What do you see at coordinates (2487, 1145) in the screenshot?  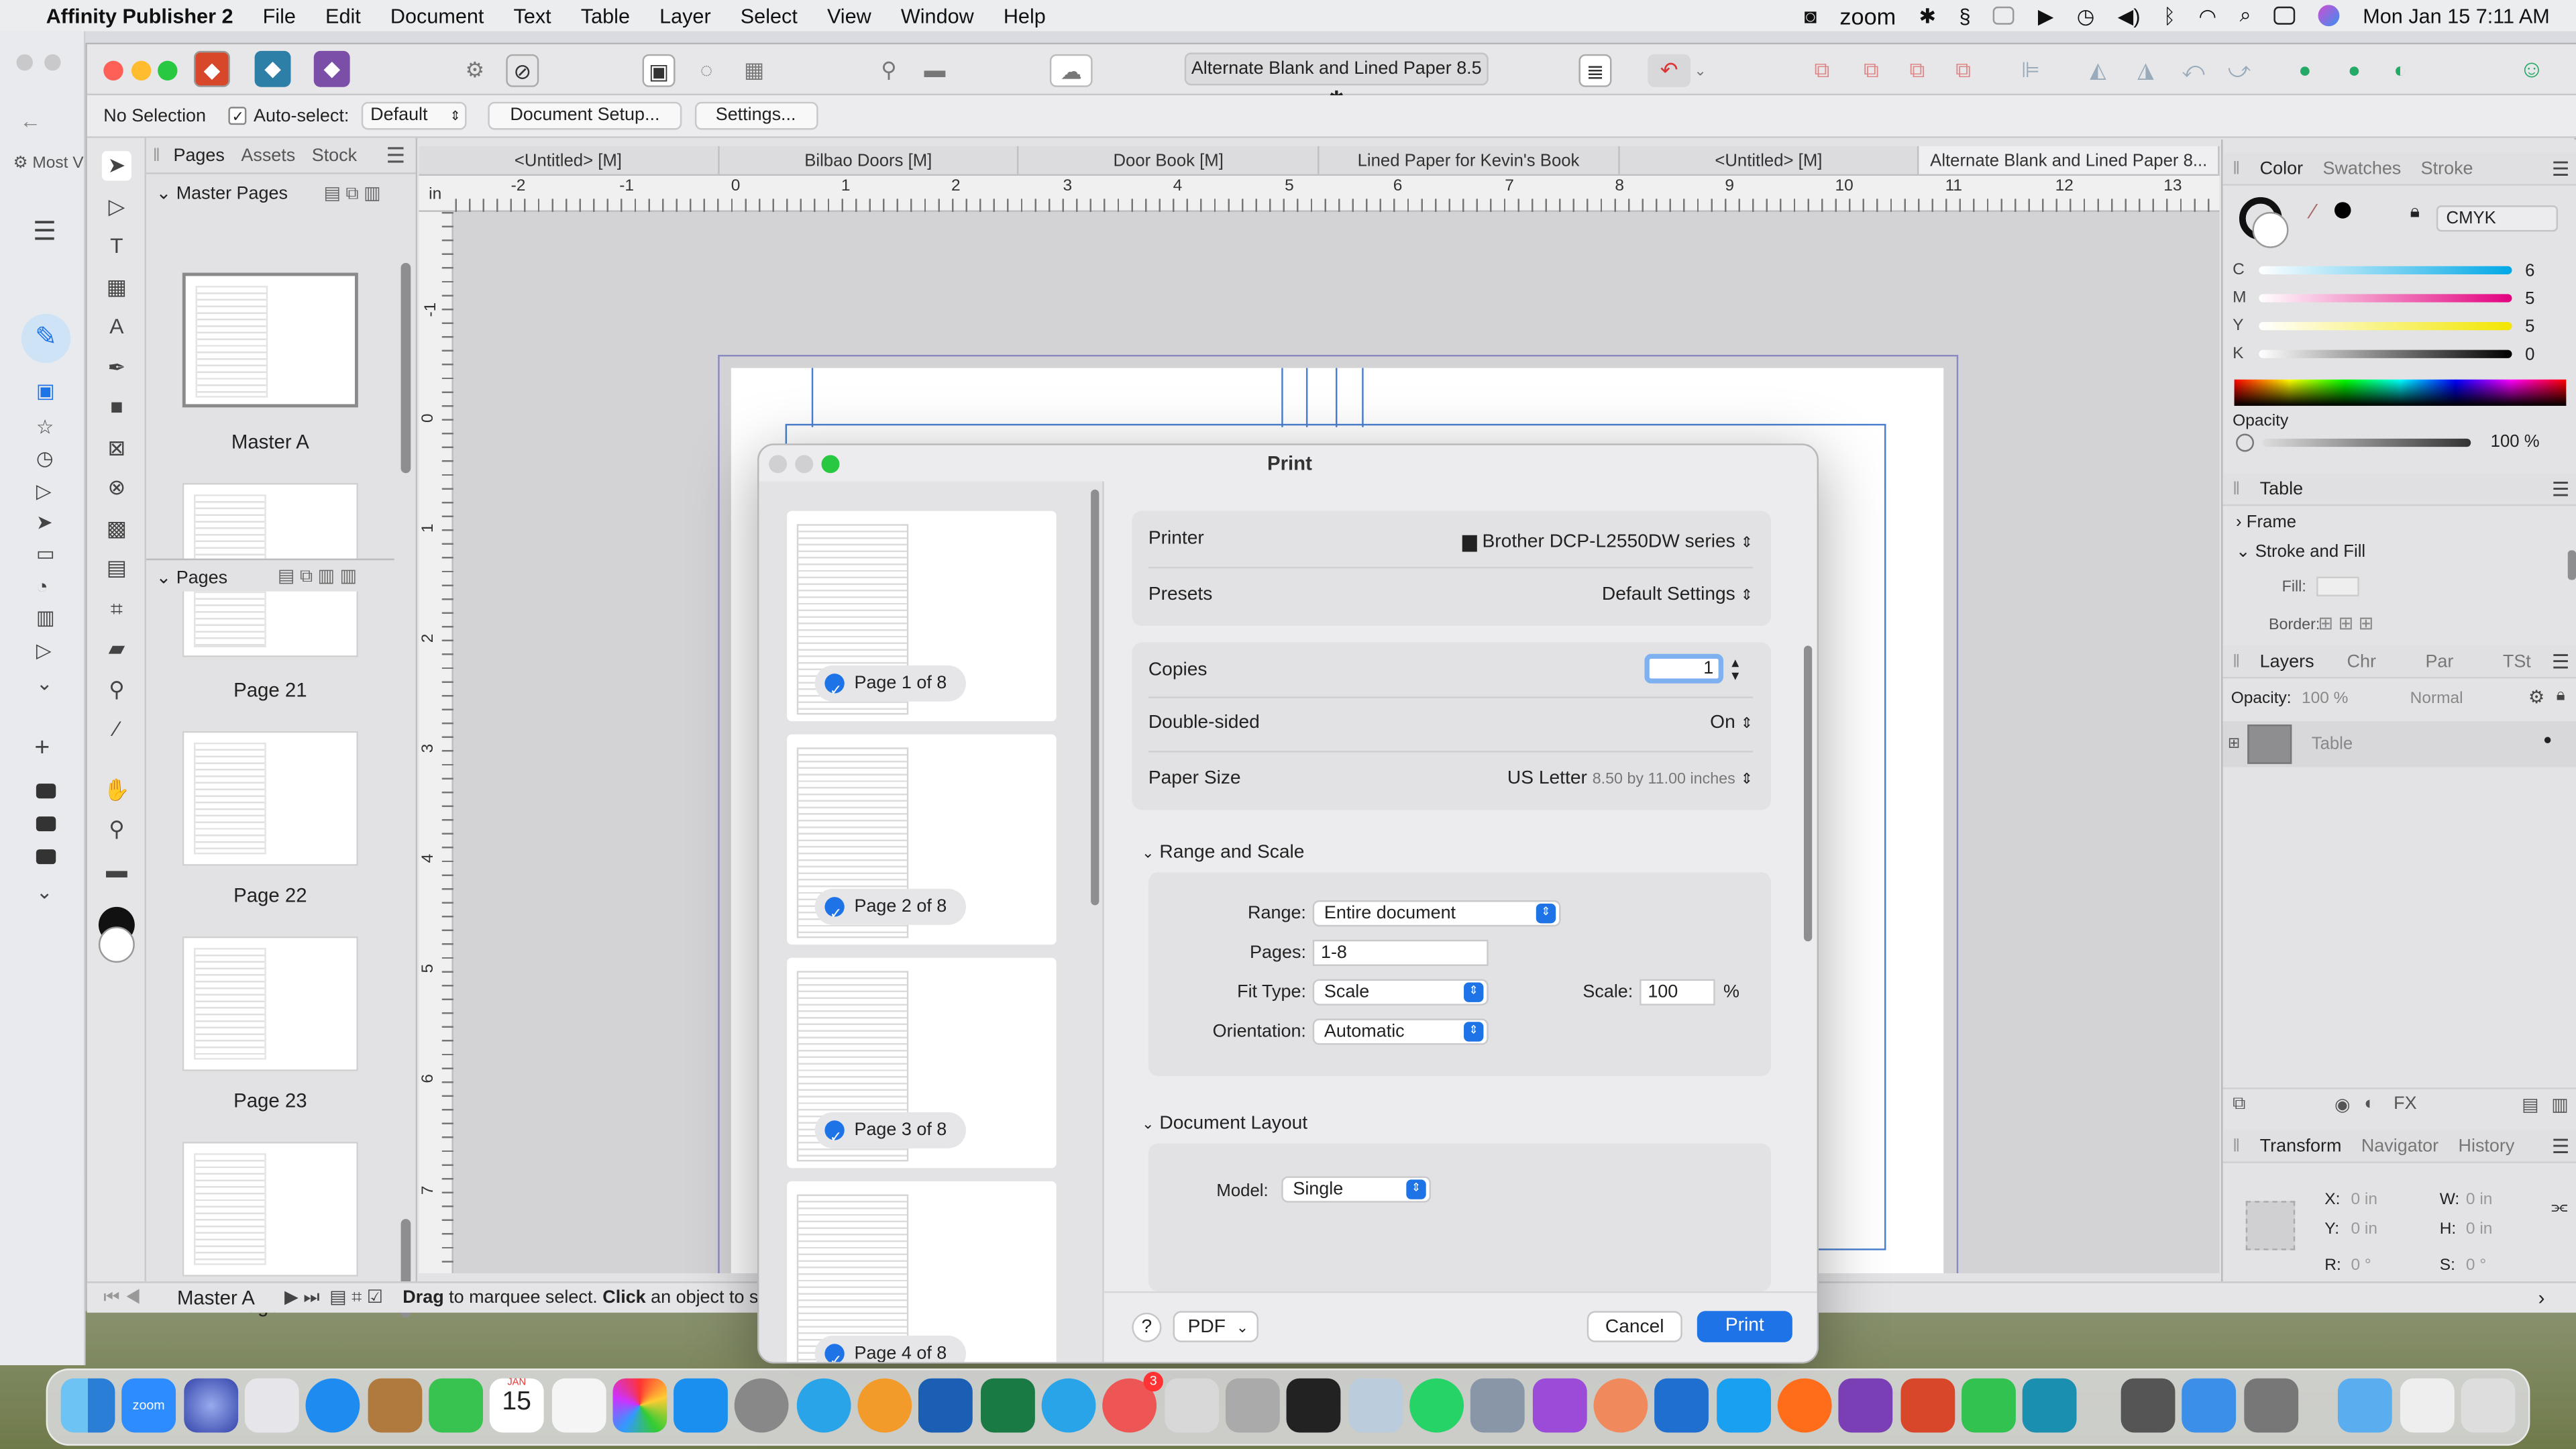 I see `tab-history: History` at bounding box center [2487, 1145].